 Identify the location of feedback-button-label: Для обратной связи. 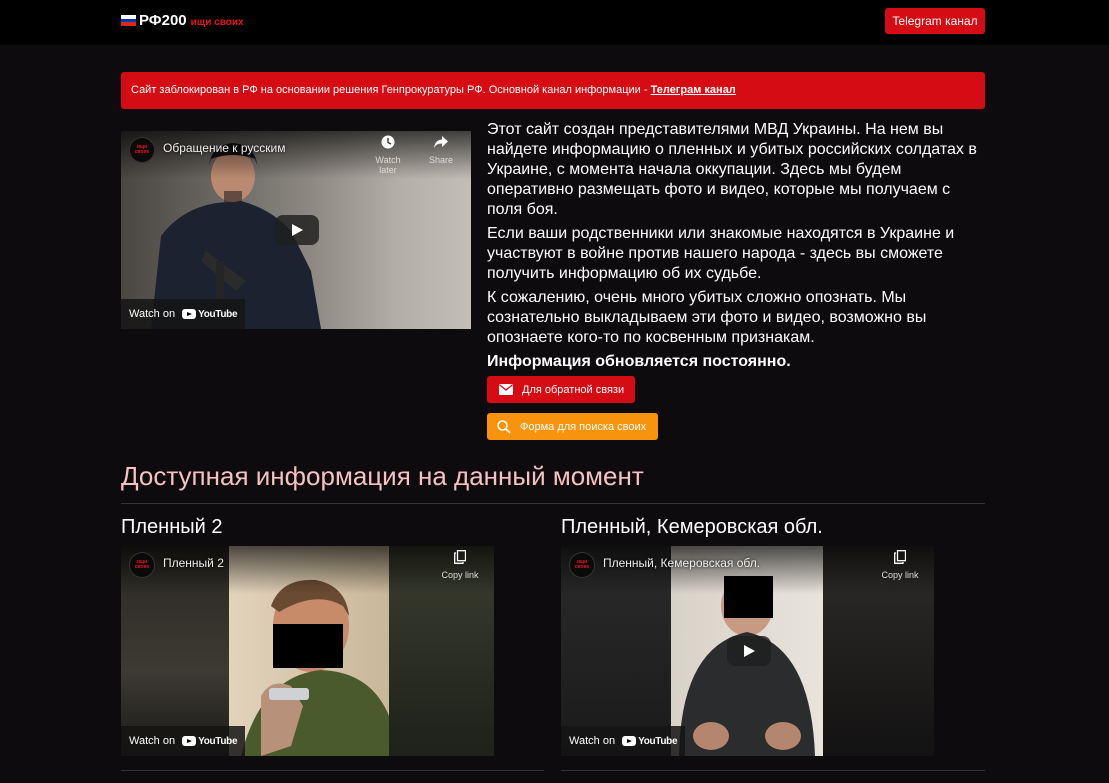
(573, 389).